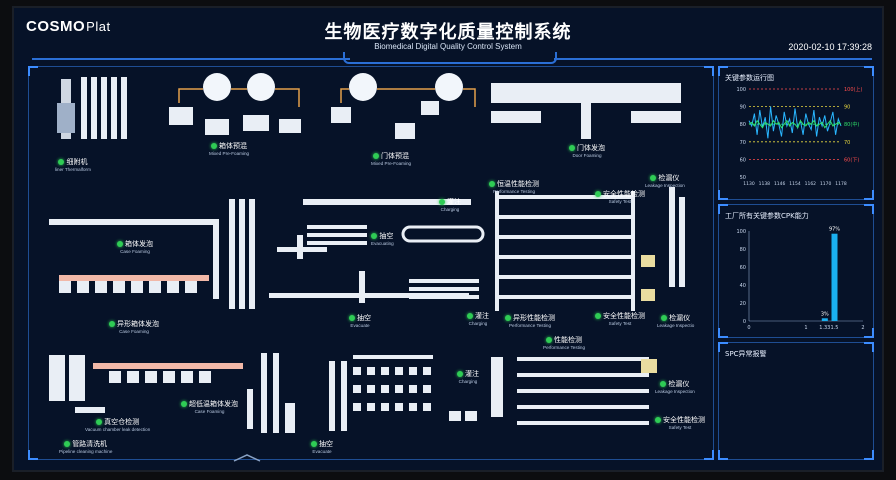 Image resolution: width=896 pixels, height=480 pixels. What do you see at coordinates (841, 184) in the screenshot?
I see `x-tick-label: 1178` at bounding box center [841, 184].